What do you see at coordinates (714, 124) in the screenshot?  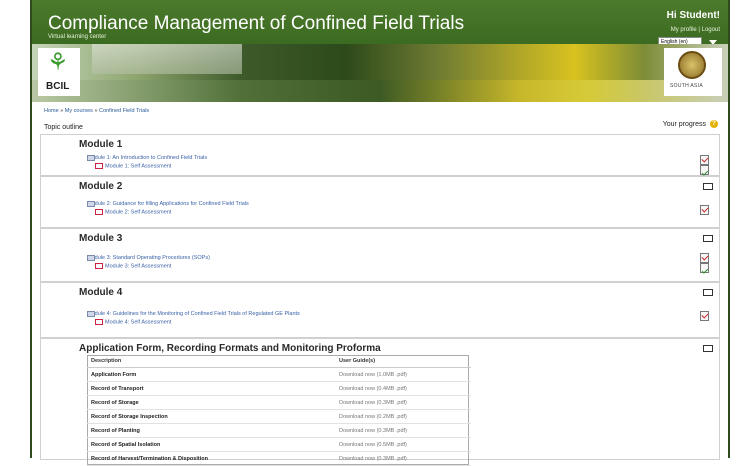 I see `help-icon: ?` at bounding box center [714, 124].